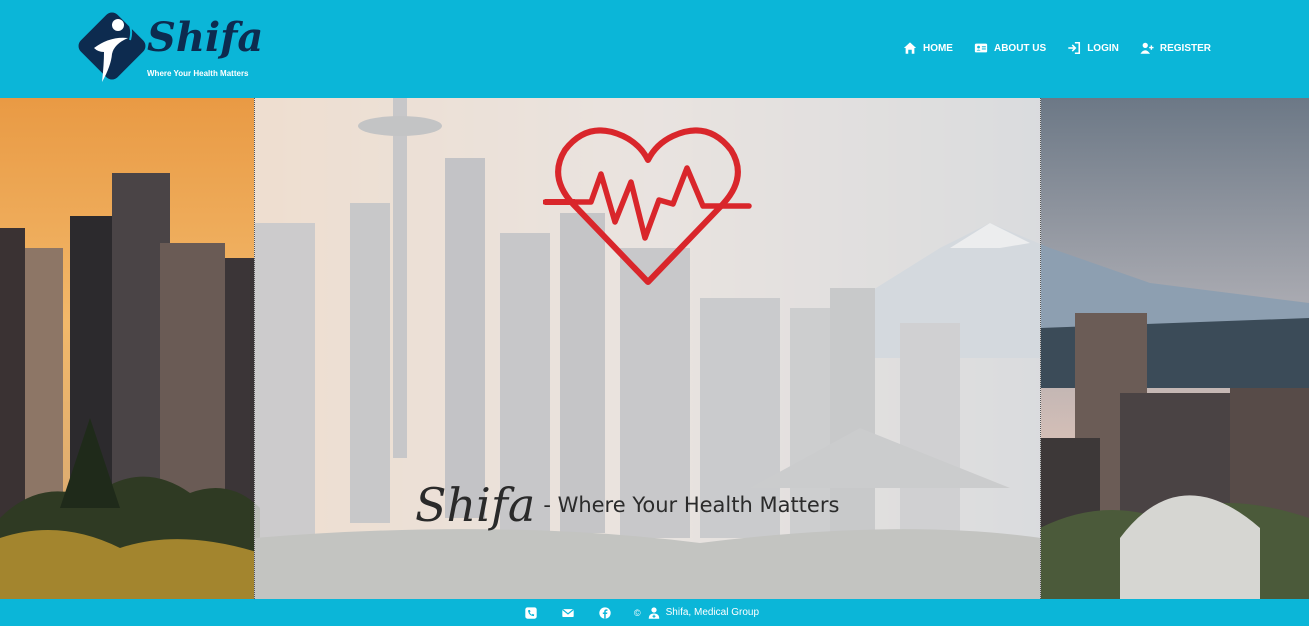 The image size is (1309, 626). I want to click on site-footer: © Shifa, Medical Group, so click(654, 612).